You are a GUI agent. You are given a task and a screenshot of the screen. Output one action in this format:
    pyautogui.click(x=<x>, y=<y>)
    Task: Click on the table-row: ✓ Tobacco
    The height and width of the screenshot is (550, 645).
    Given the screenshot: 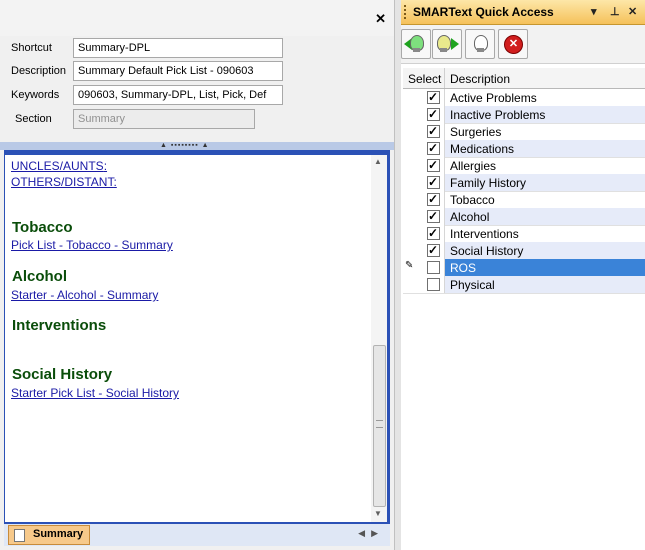 What is the action you would take?
    pyautogui.click(x=524, y=200)
    